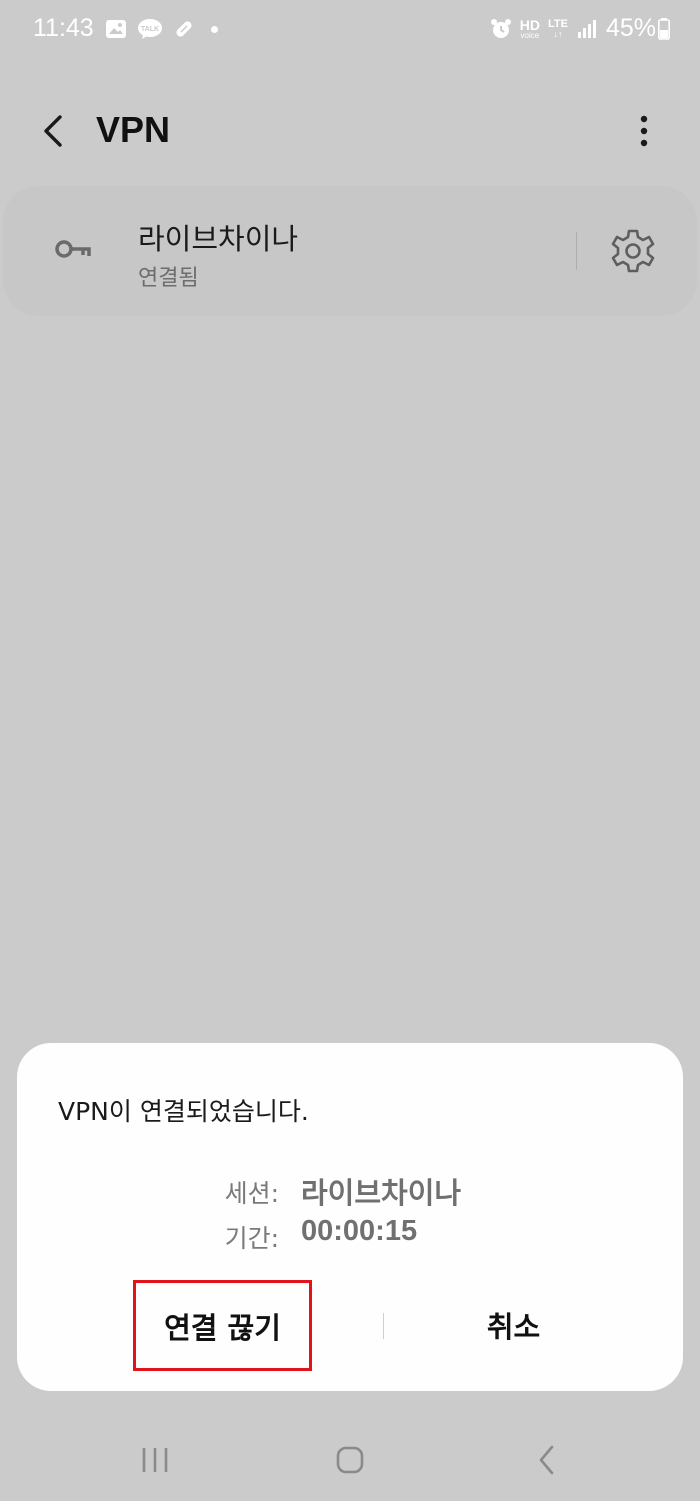 The width and height of the screenshot is (700, 1501). I want to click on back-icon, so click(547, 1460).